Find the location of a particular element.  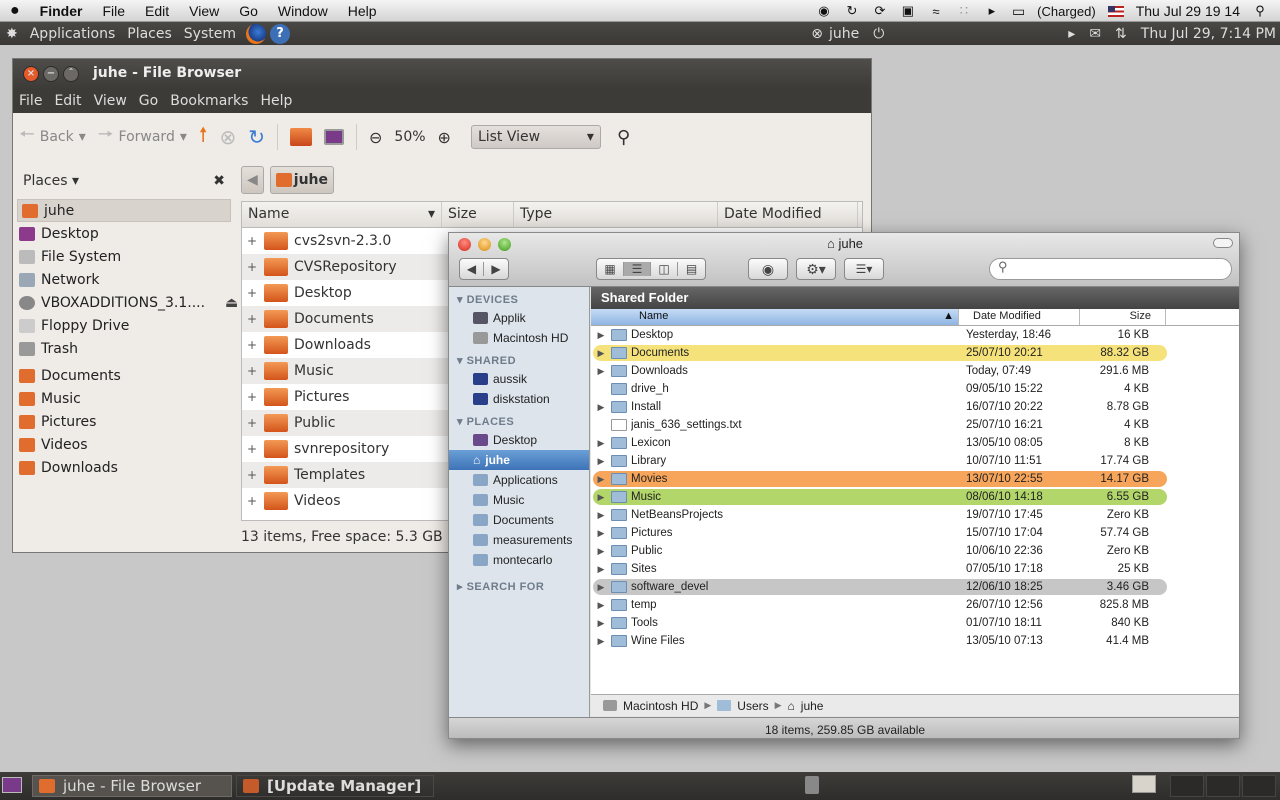

section-search-for: ▸ SEARCH FOR is located at coordinates (519, 582).